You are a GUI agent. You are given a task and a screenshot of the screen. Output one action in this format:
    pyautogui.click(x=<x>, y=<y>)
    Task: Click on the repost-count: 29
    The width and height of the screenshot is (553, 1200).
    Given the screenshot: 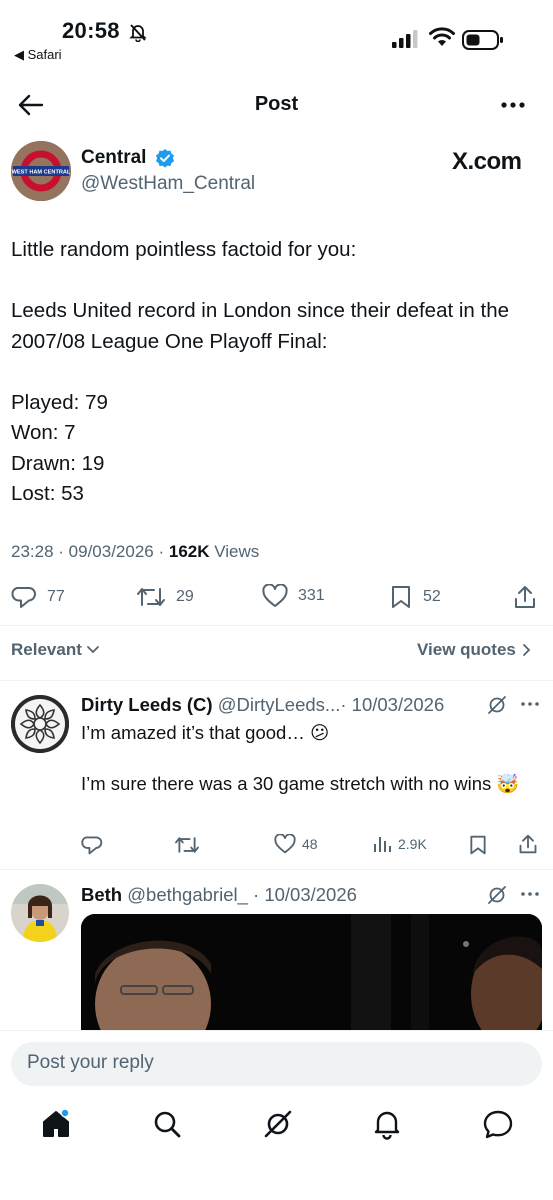 What is the action you would take?
    pyautogui.click(x=185, y=596)
    